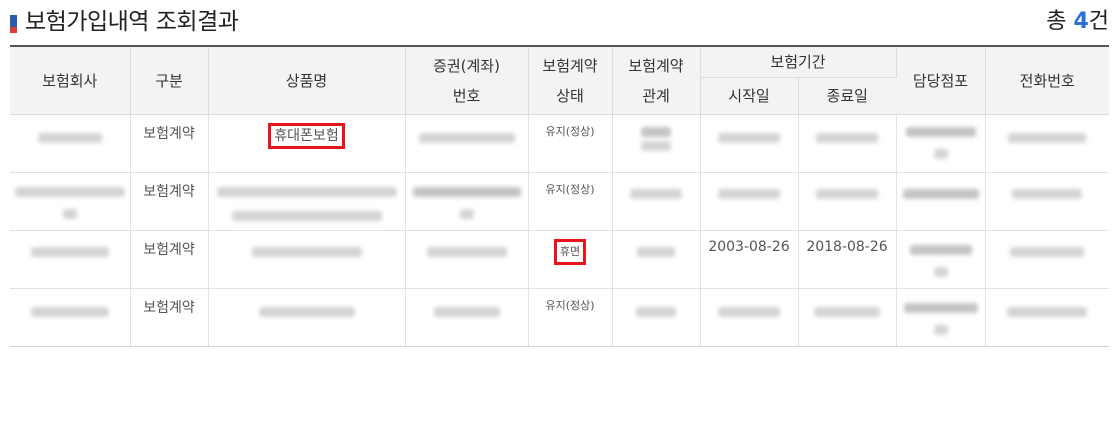  Describe the element at coordinates (306, 136) in the screenshot. I see `product-name-highlight: 휴대폰보험` at that location.